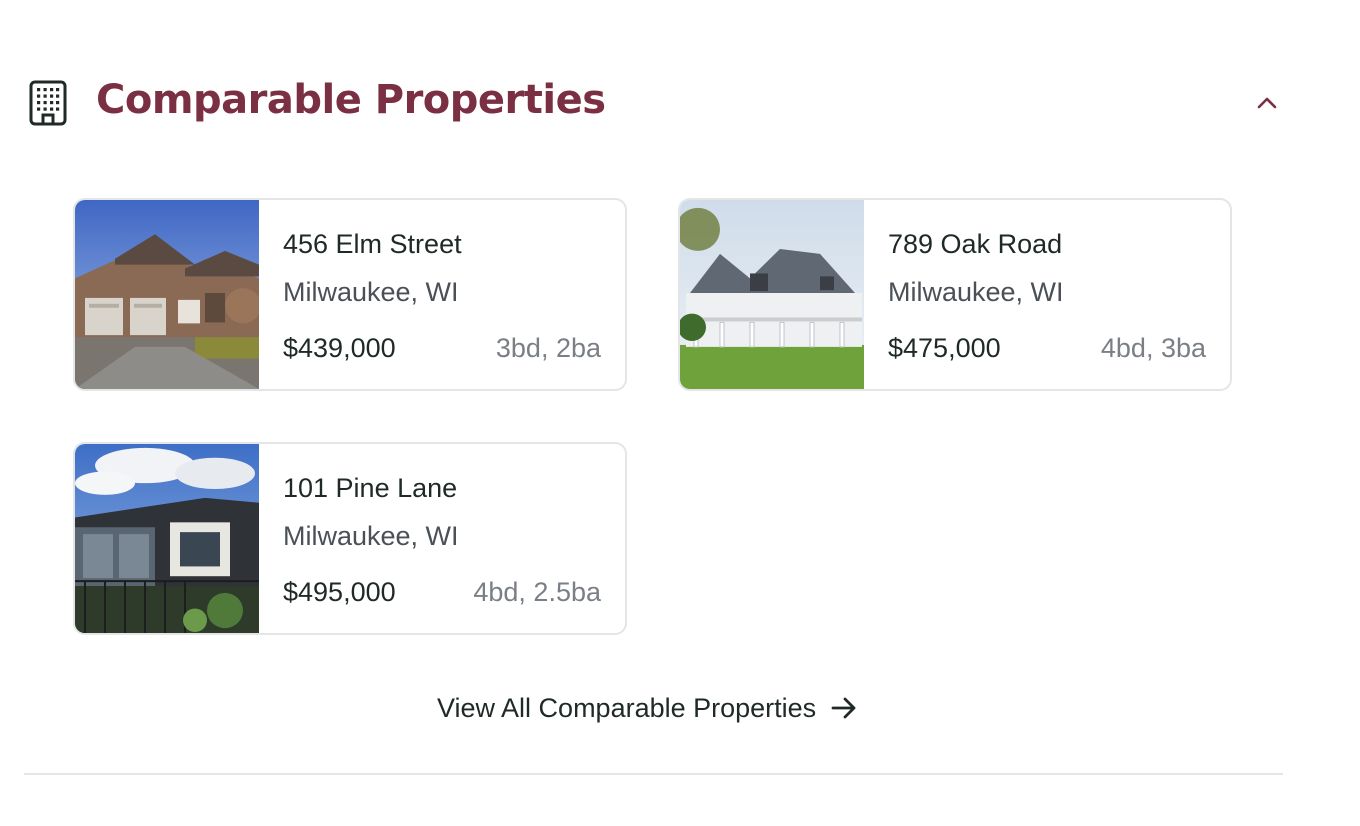 The image size is (1360, 826). I want to click on view-all-label: View All Comparable Properties, so click(627, 708).